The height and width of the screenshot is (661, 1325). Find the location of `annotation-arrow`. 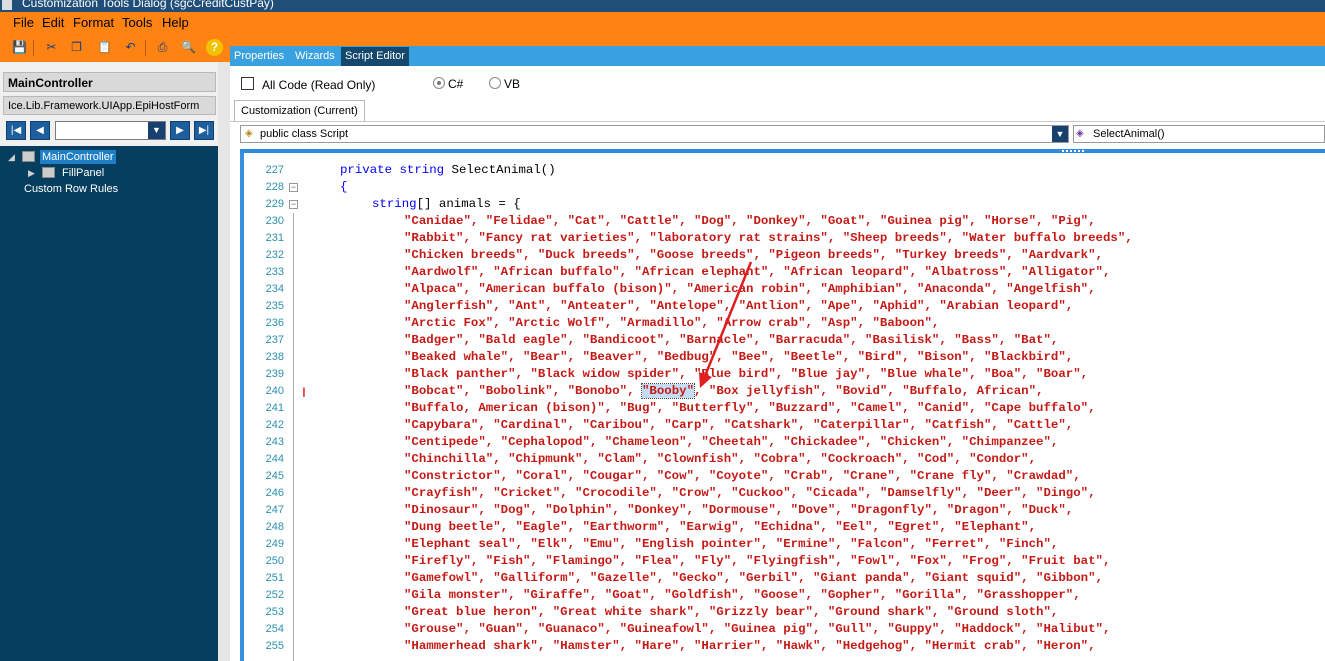

annotation-arrow is located at coordinates (726, 324).